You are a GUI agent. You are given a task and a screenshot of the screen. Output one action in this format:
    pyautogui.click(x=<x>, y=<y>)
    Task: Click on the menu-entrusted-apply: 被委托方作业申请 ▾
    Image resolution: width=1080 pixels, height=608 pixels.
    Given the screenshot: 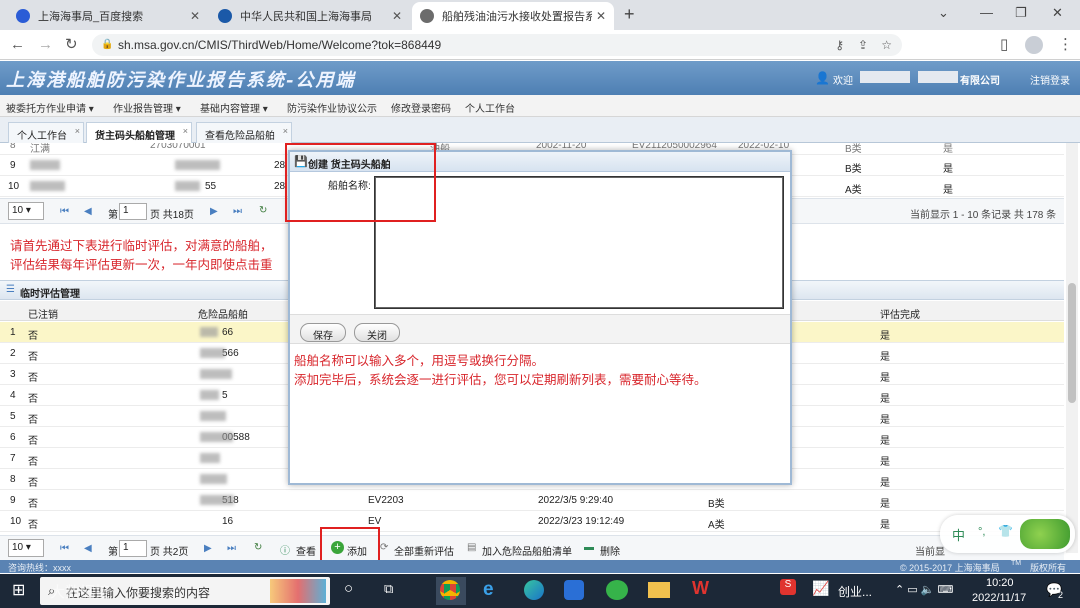 What is the action you would take?
    pyautogui.click(x=50, y=107)
    